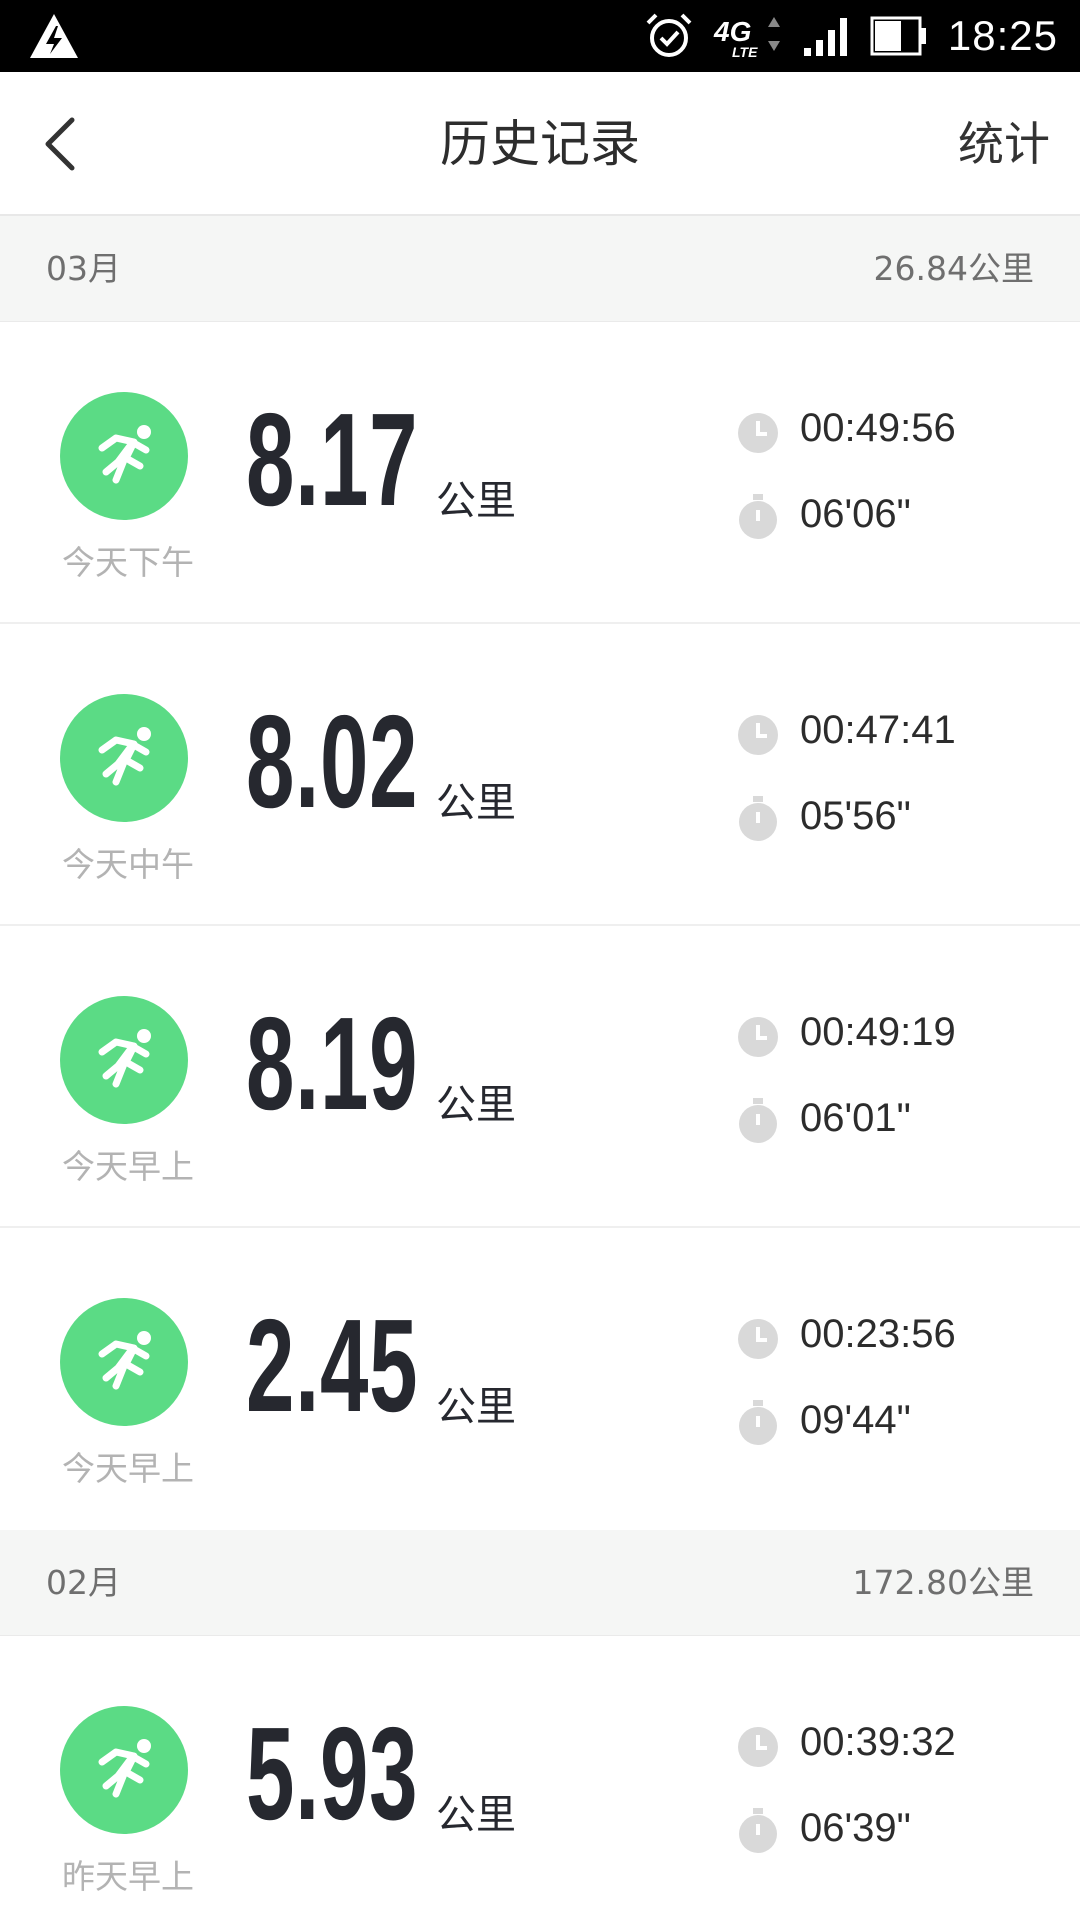  Describe the element at coordinates (128, 562) in the screenshot. I see `run-time-of-day: 今天下午` at that location.